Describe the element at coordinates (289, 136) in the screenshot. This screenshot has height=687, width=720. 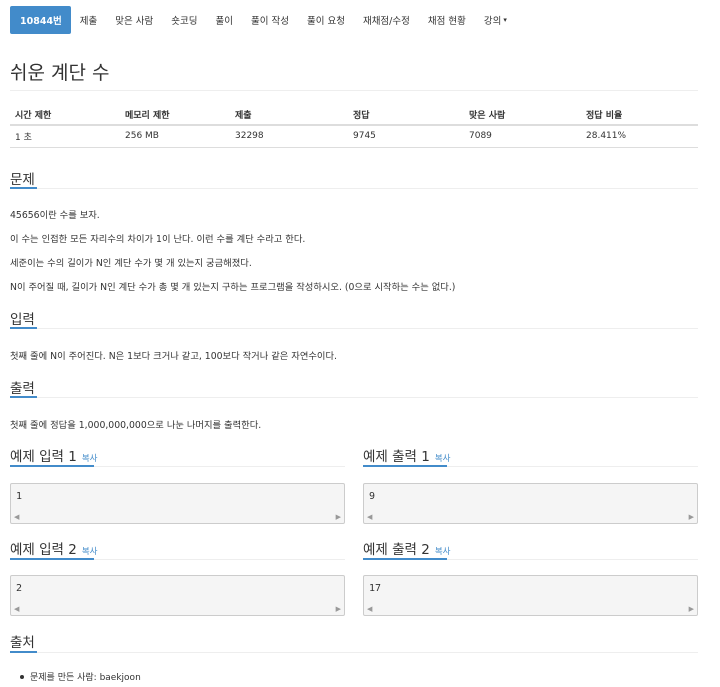
I see `submissions-value: 32298` at that location.